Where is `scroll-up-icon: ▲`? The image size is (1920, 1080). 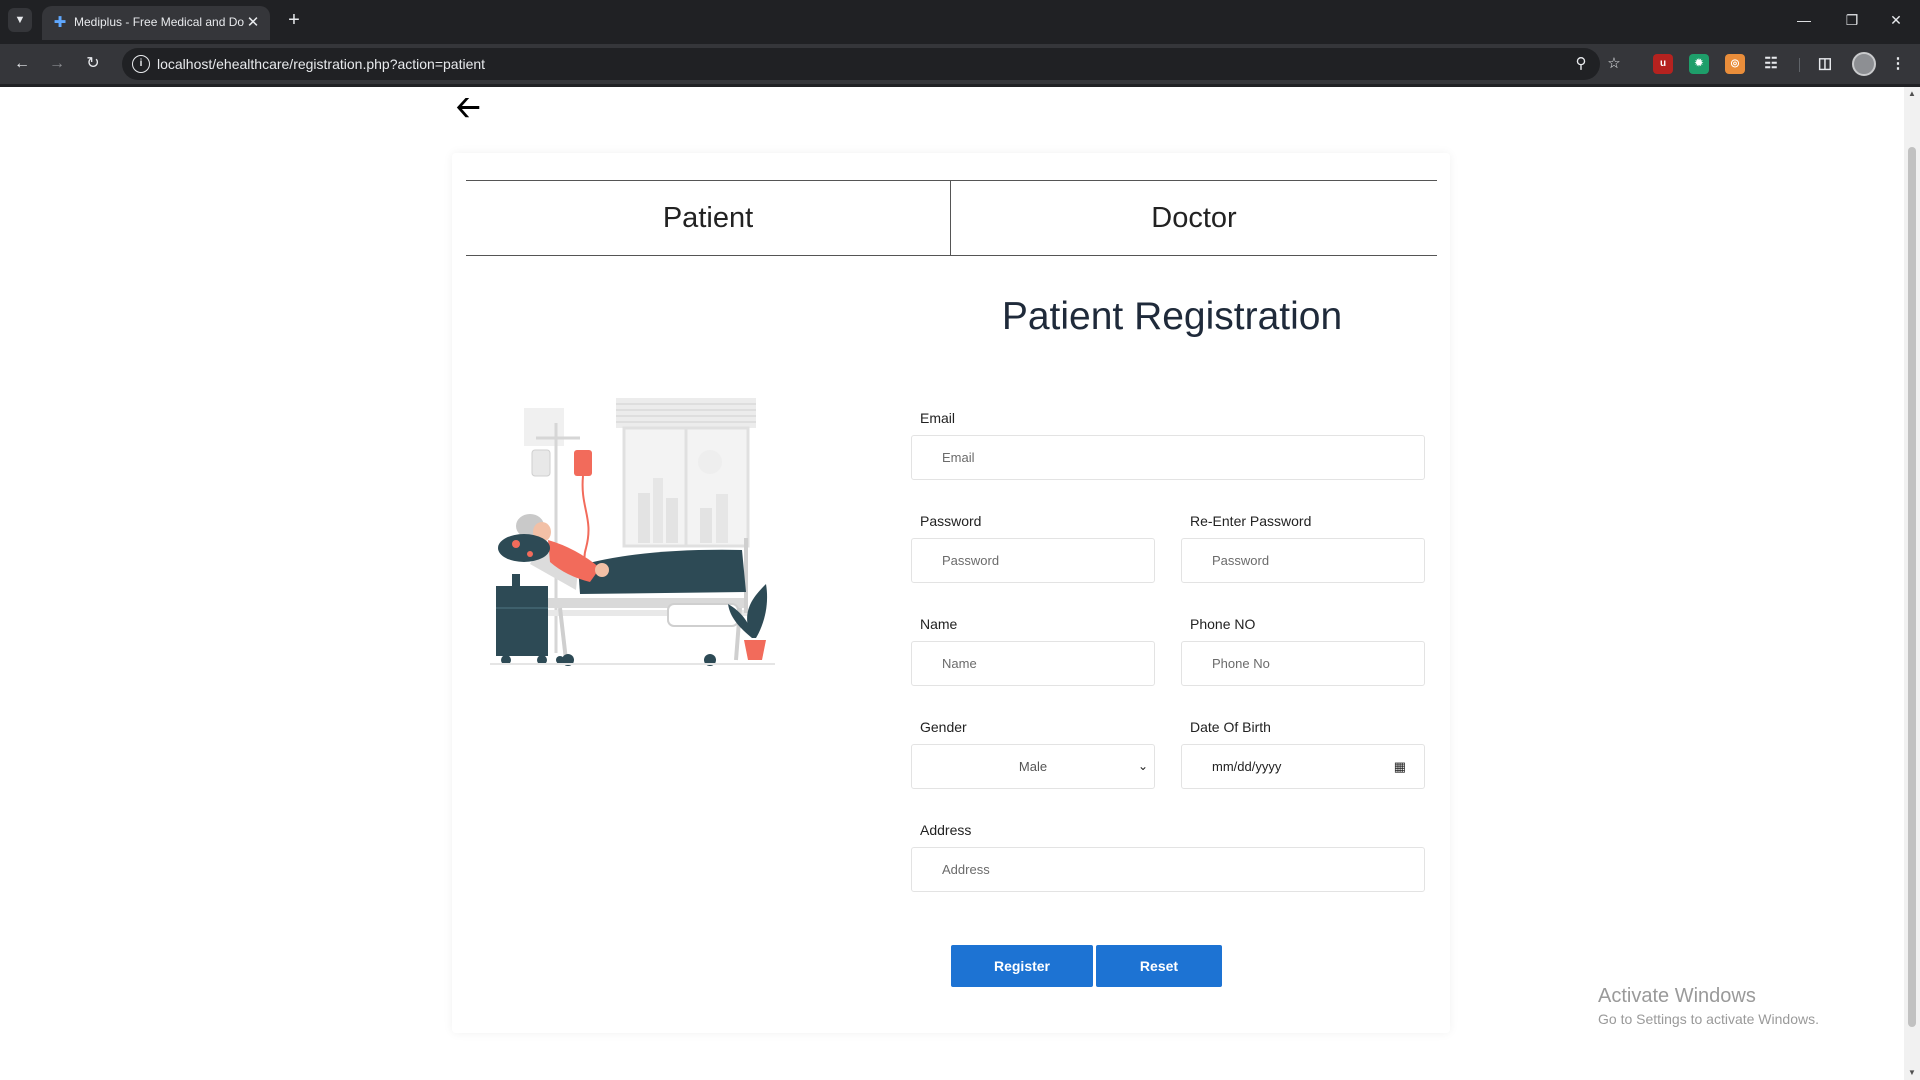 scroll-up-icon: ▲ is located at coordinates (1912, 94).